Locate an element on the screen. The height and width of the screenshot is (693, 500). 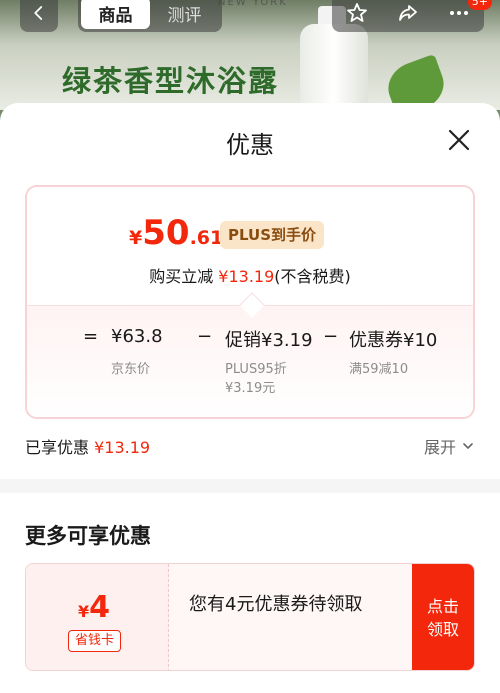
coupon-amount: ¥4 is located at coordinates (94, 607).